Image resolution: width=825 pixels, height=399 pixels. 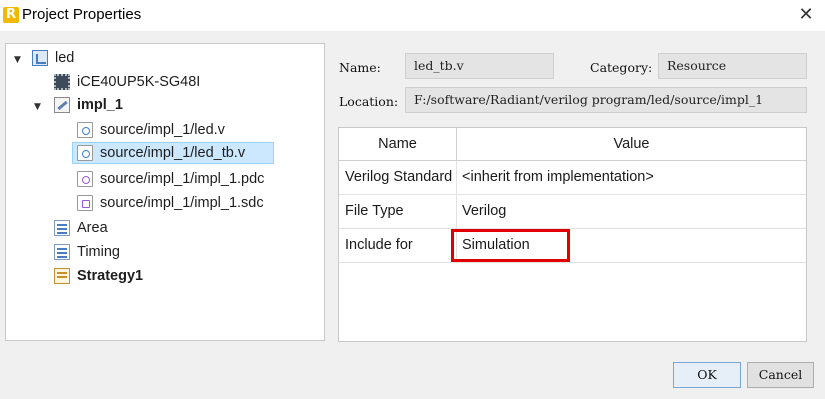 I want to click on tree-item-project: led, so click(x=53, y=58).